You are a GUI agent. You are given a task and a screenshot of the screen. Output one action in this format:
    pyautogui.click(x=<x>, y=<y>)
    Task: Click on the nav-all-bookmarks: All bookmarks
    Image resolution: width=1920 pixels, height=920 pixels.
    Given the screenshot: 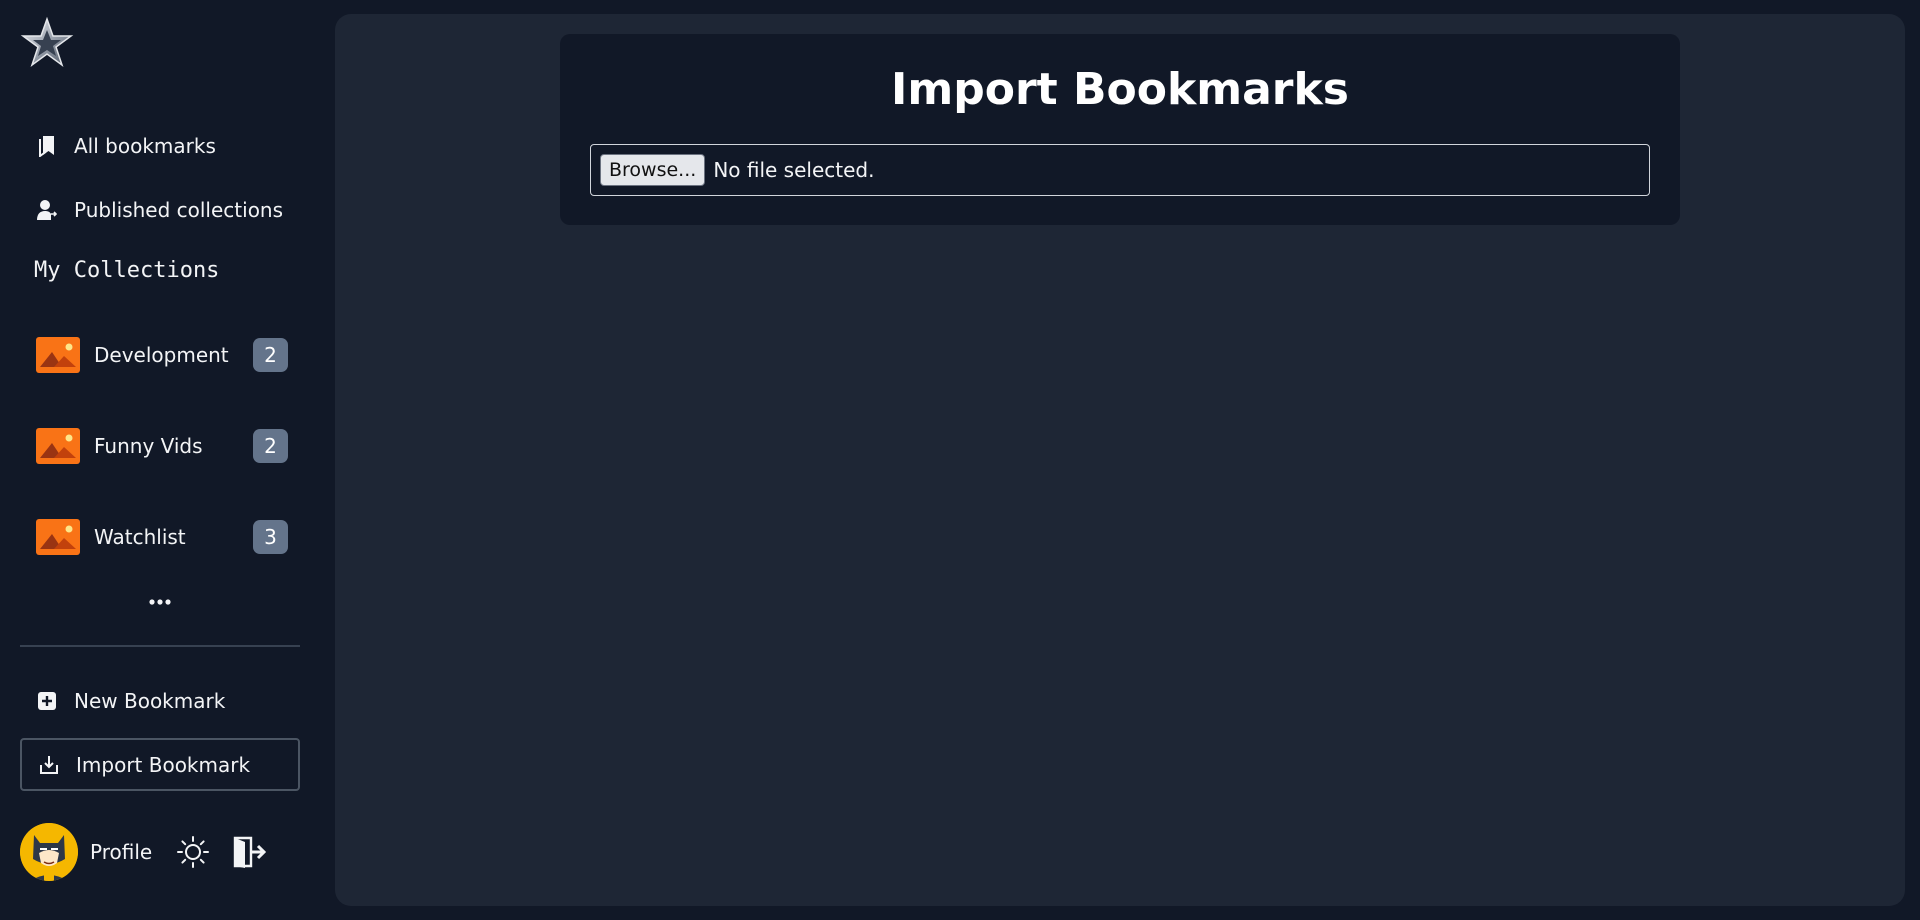 What is the action you would take?
    pyautogui.click(x=160, y=146)
    